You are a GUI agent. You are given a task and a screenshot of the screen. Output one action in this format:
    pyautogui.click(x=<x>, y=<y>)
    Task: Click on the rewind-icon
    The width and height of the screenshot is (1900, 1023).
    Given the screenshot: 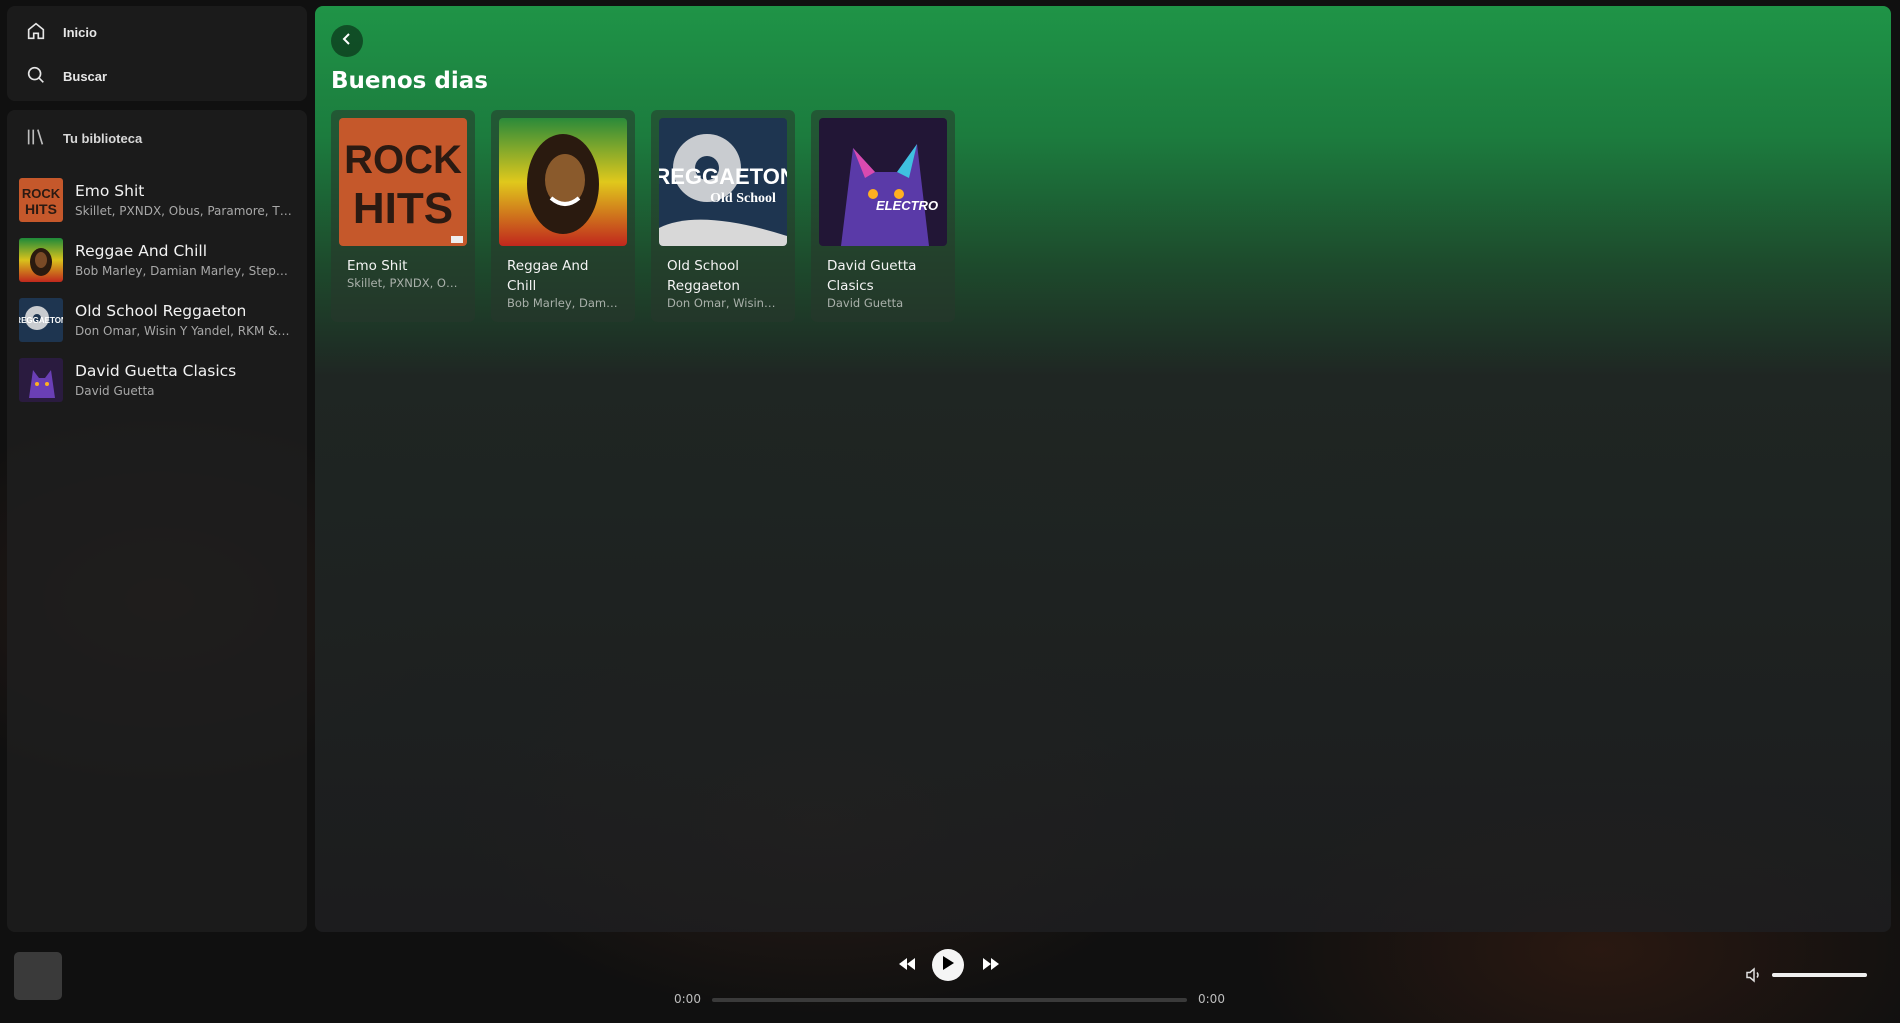 What is the action you would take?
    pyautogui.click(x=907, y=965)
    